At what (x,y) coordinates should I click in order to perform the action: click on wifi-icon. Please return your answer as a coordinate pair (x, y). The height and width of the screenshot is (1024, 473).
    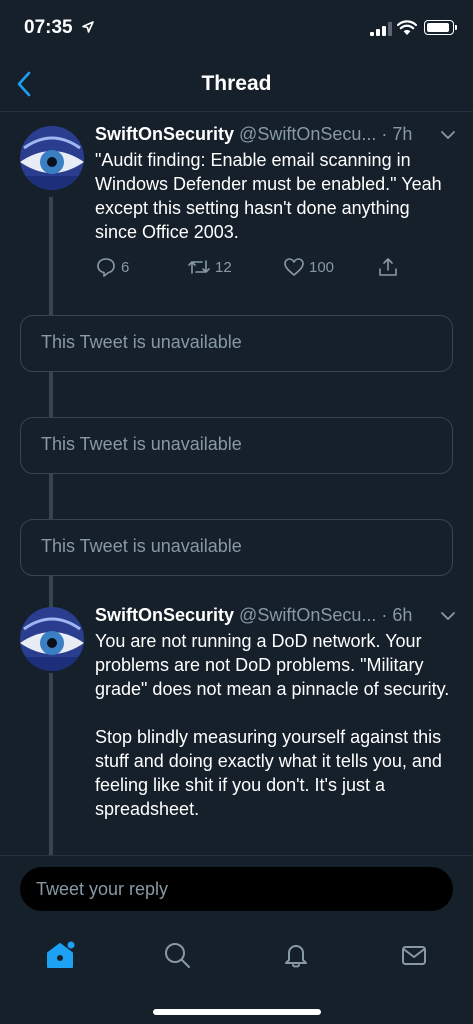
    Looking at the image, I should click on (407, 27).